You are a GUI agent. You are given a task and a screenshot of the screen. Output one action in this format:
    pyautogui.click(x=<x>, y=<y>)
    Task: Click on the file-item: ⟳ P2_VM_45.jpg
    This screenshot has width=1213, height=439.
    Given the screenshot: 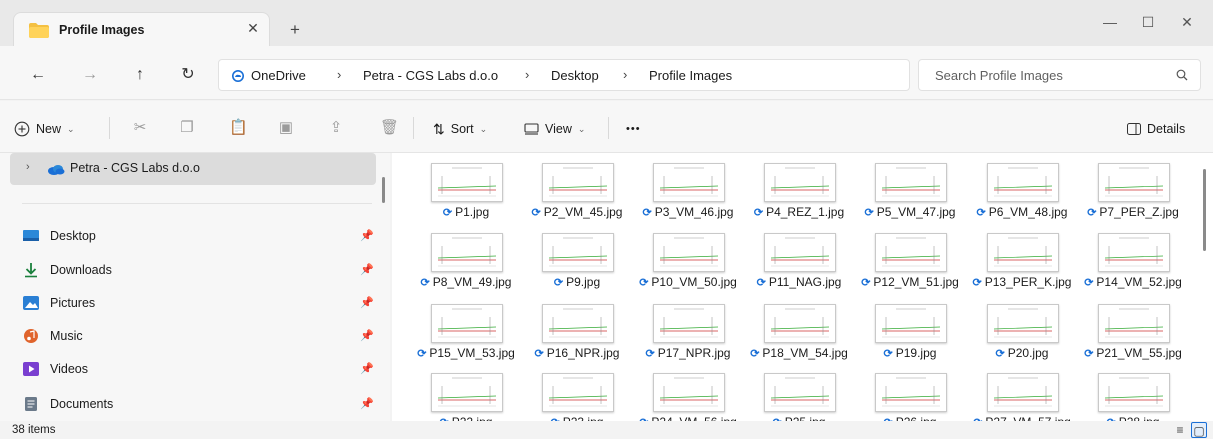 What is the action you would take?
    pyautogui.click(x=577, y=190)
    